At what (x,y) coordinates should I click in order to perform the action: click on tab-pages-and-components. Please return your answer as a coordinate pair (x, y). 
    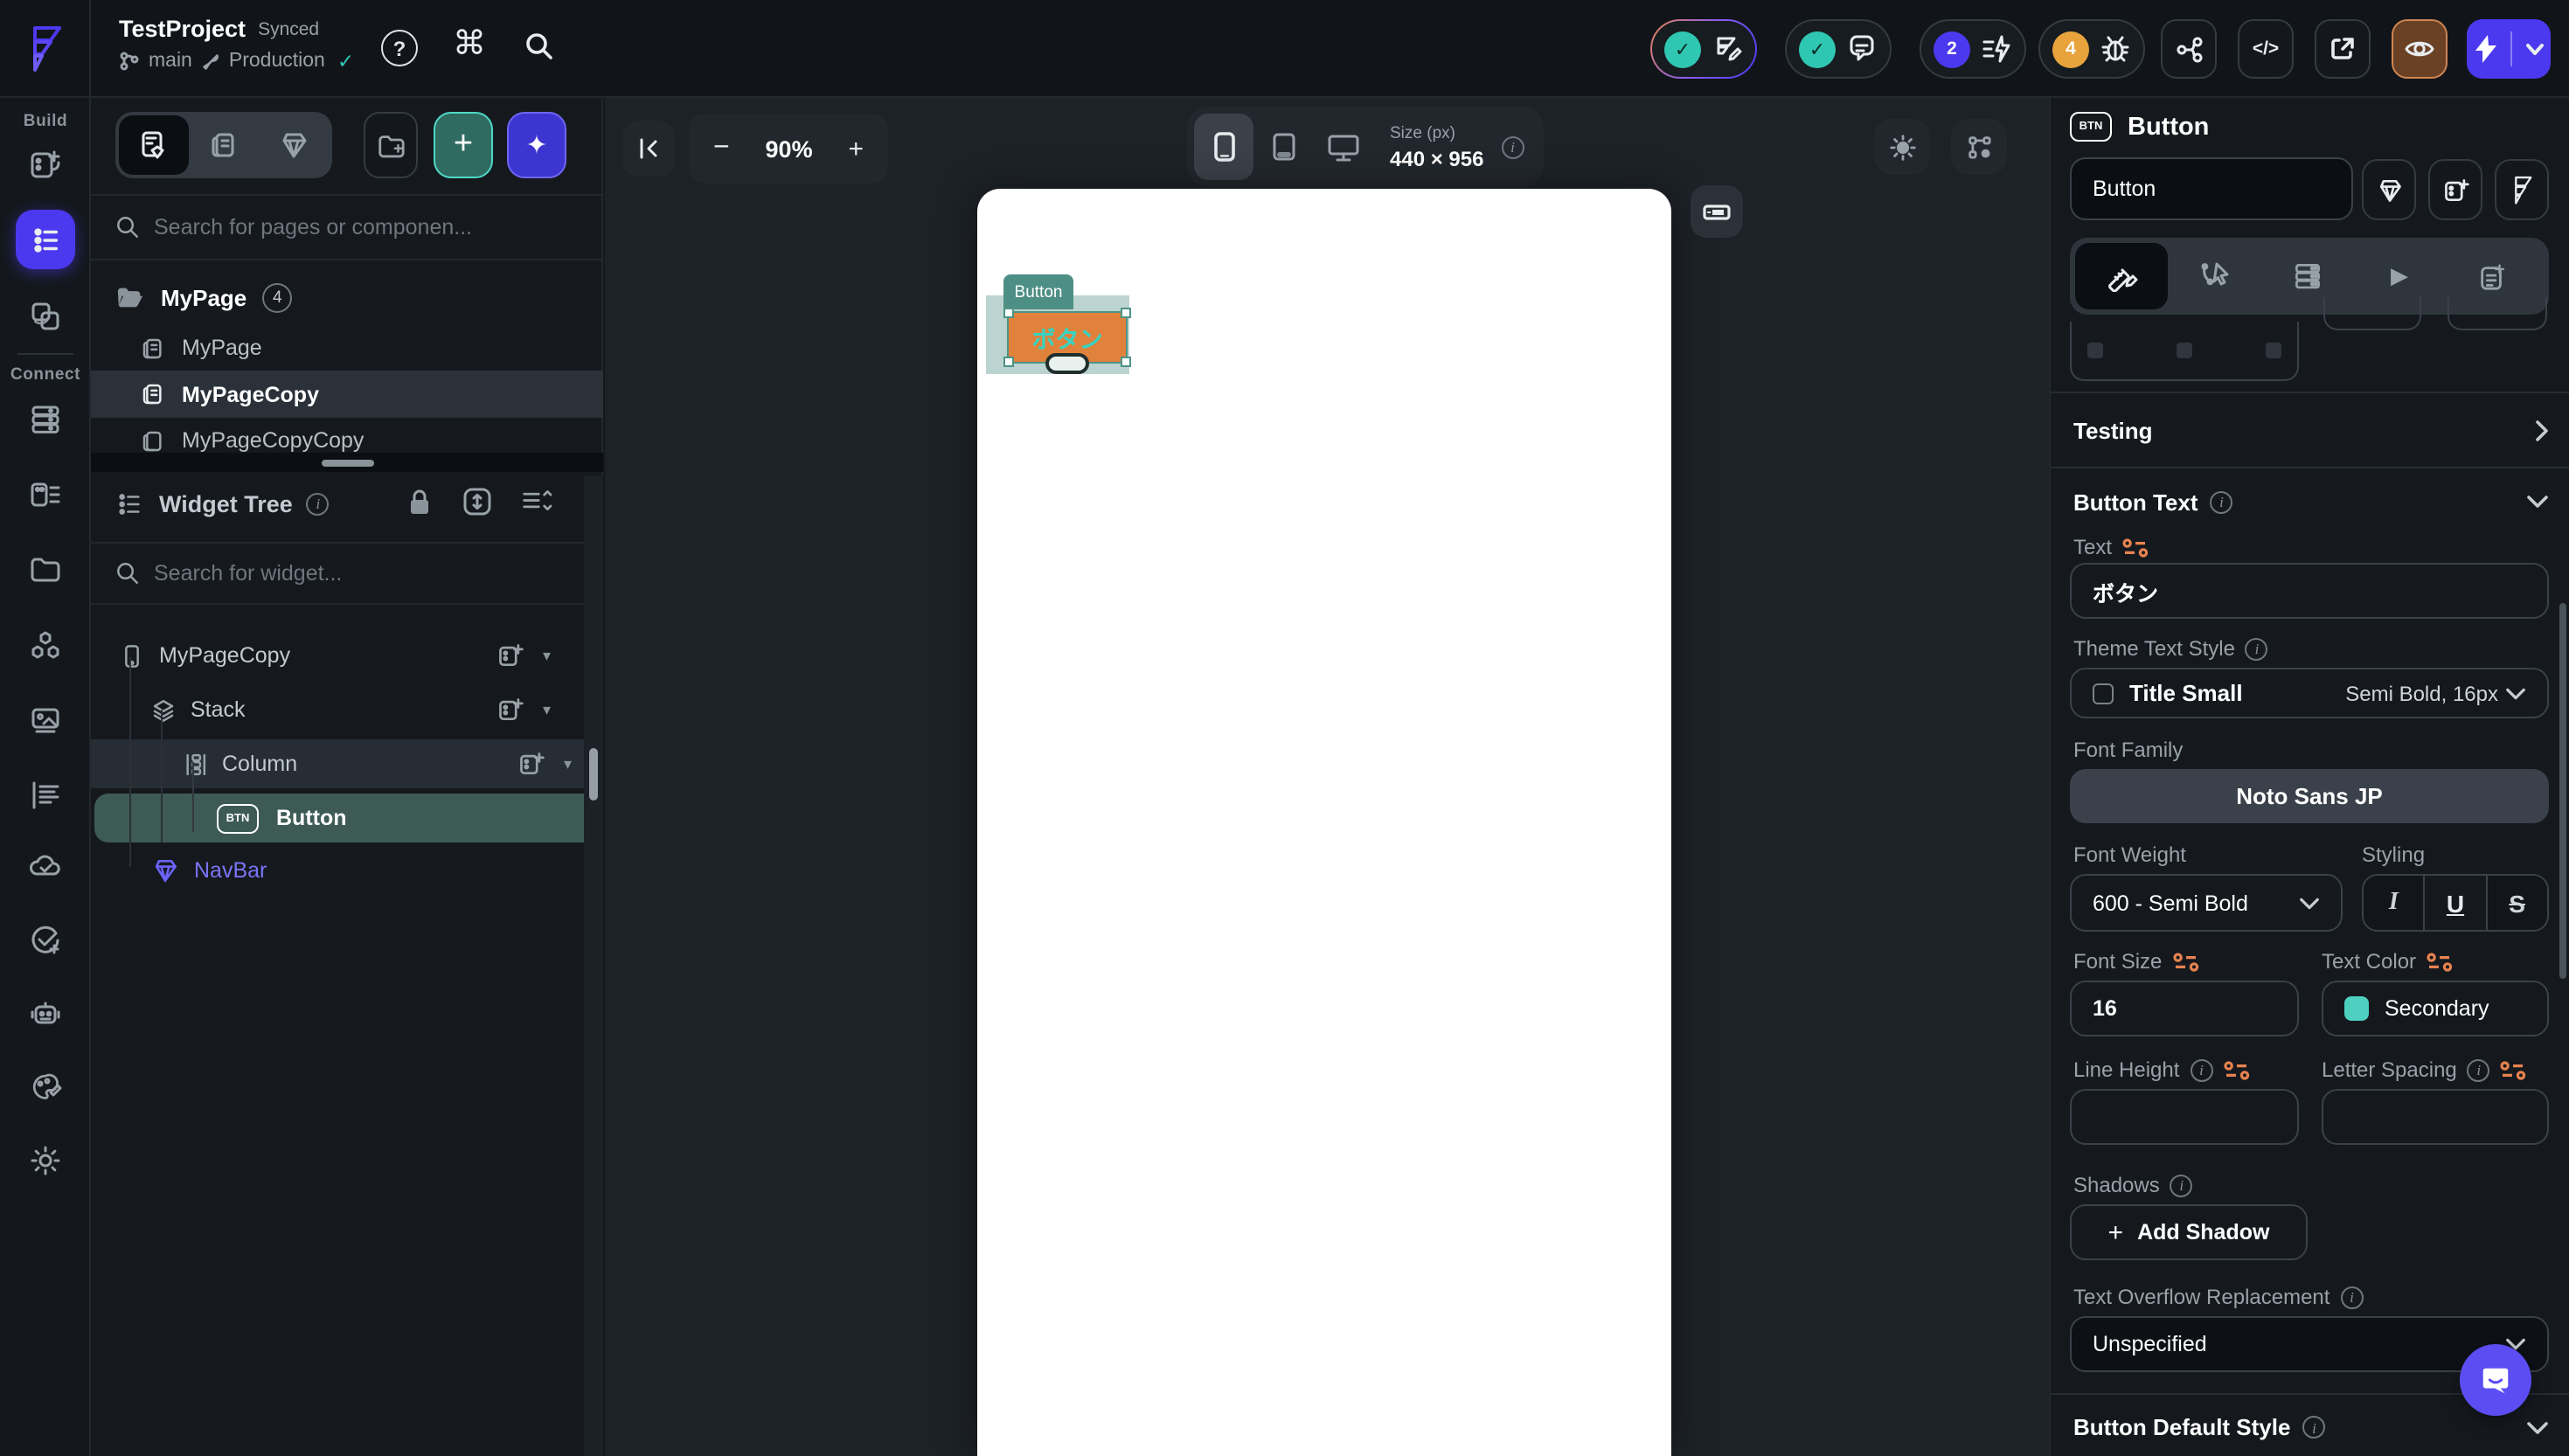
    Looking at the image, I should click on (154, 145).